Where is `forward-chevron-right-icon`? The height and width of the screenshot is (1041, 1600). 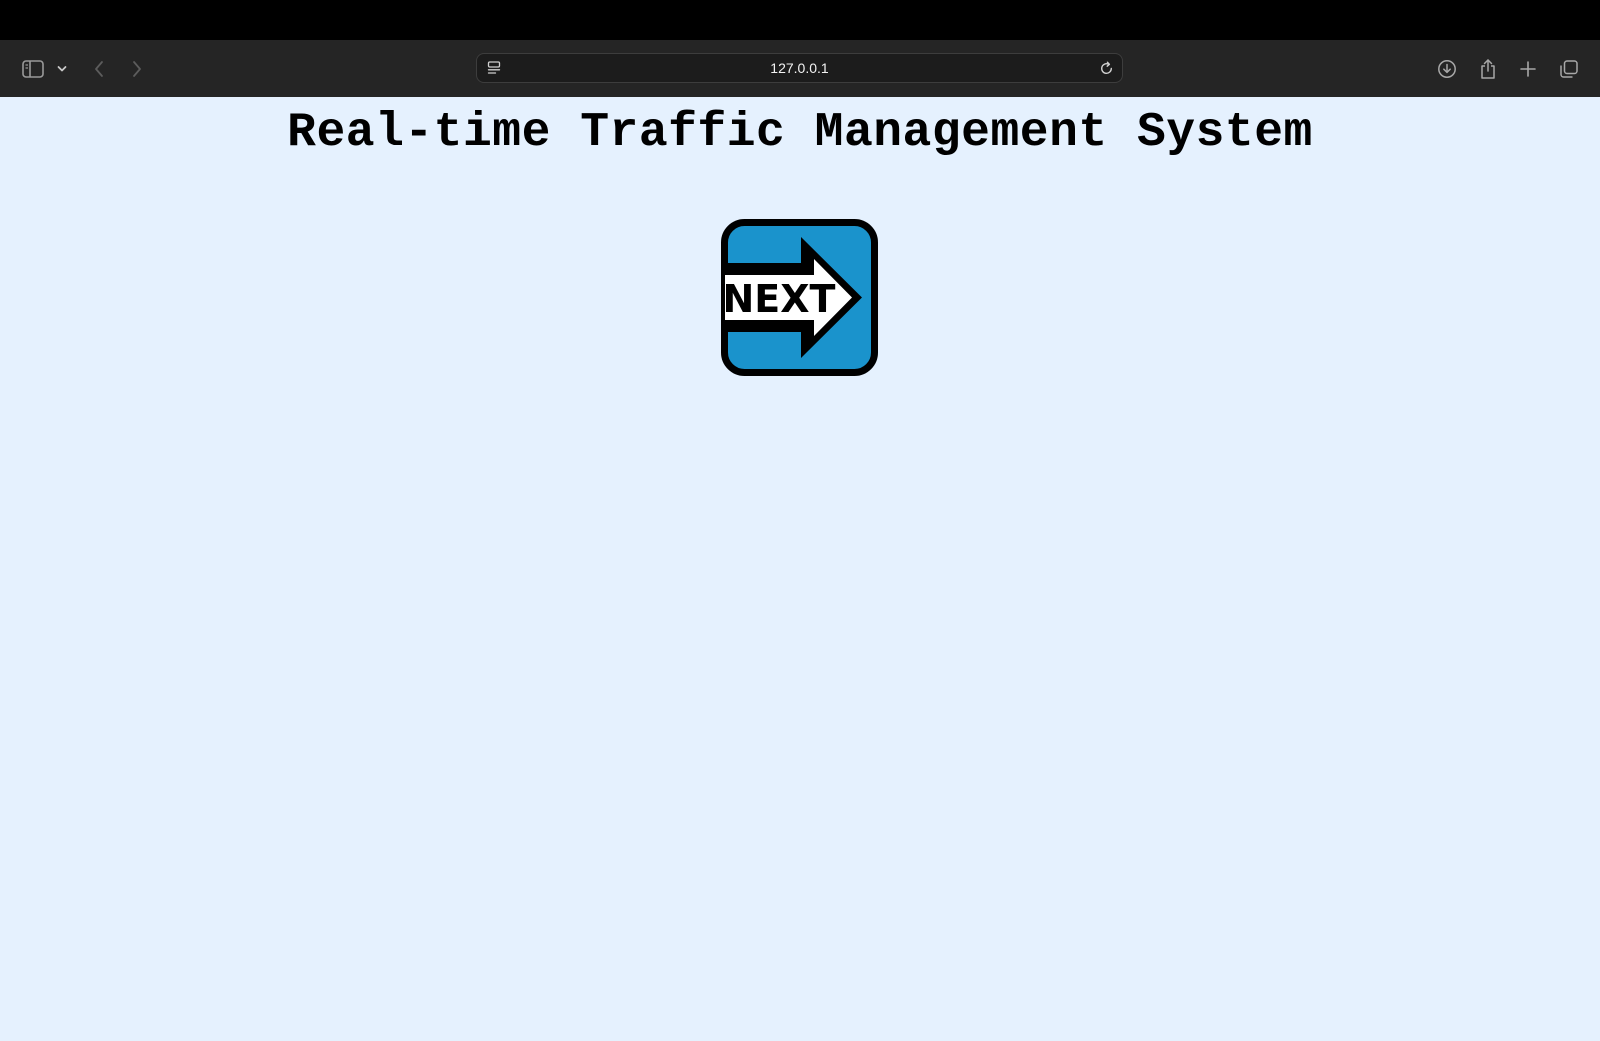 forward-chevron-right-icon is located at coordinates (137, 68).